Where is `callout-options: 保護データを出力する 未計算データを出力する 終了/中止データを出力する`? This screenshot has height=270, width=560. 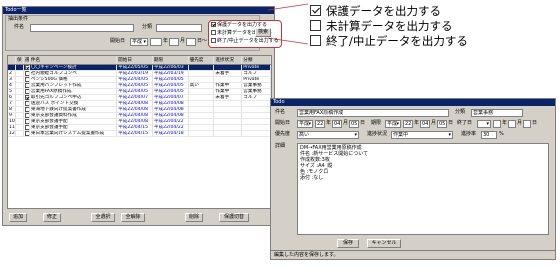 callout-options: 保護データを出力する 未計算データを出力する 終了/中止データを出力する is located at coordinates (430, 25).